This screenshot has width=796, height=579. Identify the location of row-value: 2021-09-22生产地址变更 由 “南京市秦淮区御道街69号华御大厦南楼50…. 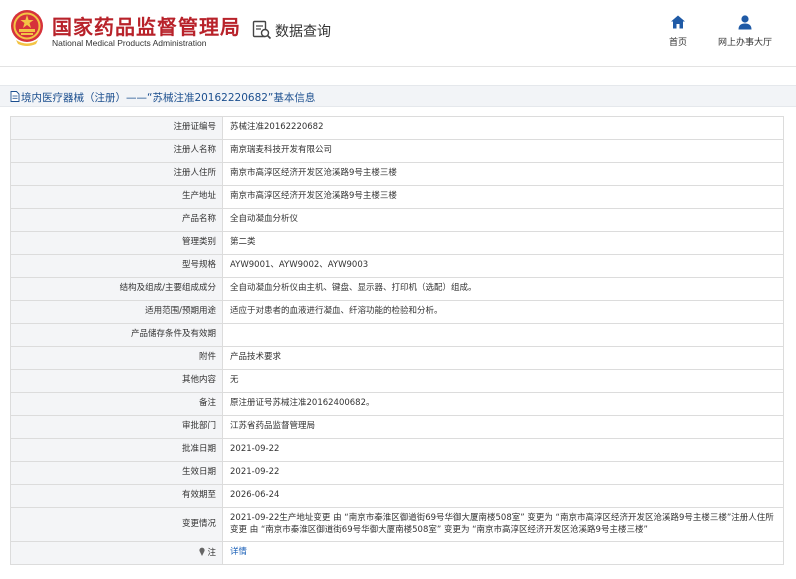
(503, 524).